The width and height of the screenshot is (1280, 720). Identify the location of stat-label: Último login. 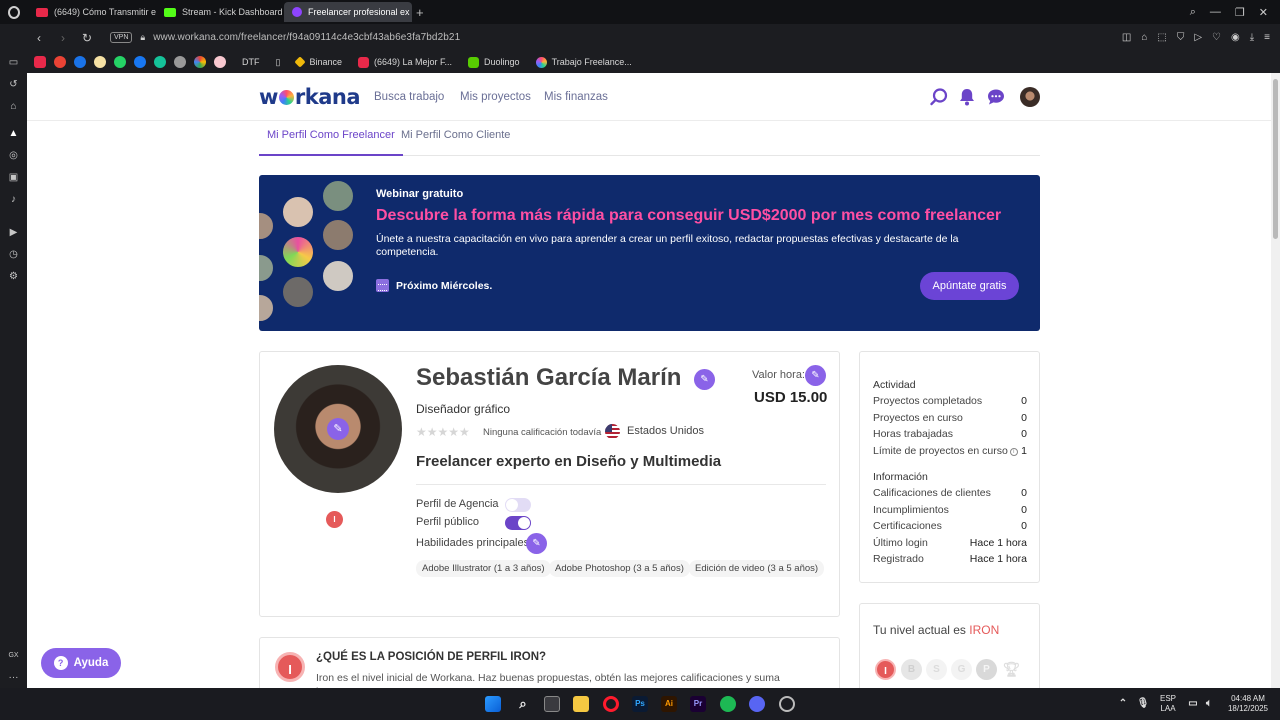
(900, 543).